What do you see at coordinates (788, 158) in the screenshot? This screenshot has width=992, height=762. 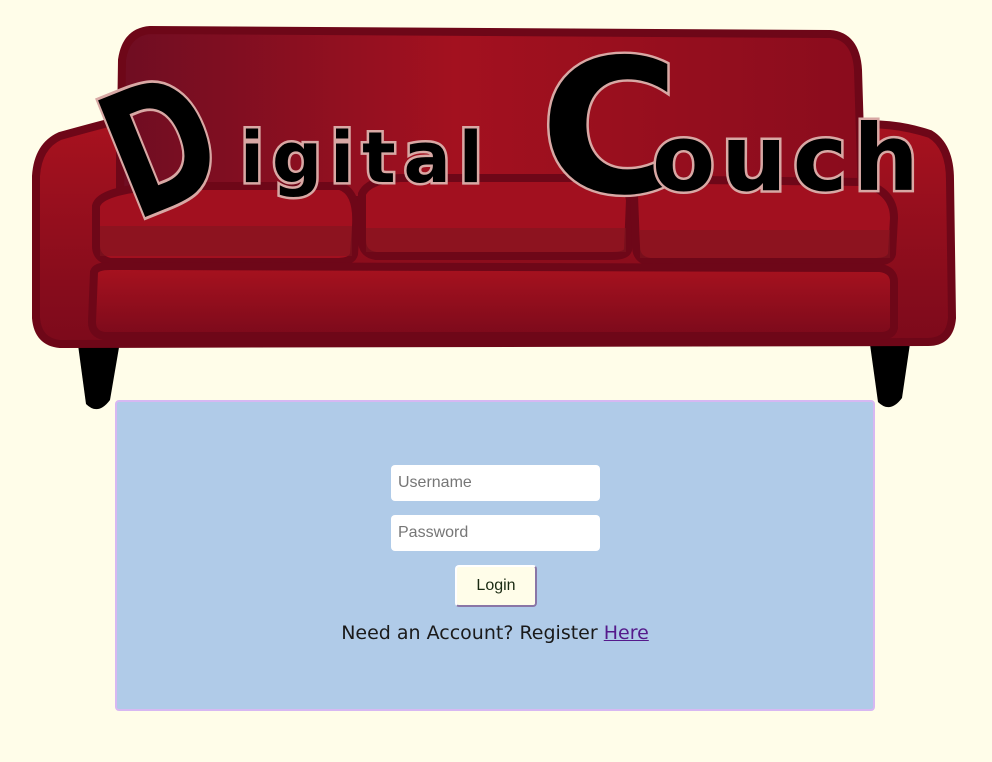 I see `logo-word-ouch: ouch` at bounding box center [788, 158].